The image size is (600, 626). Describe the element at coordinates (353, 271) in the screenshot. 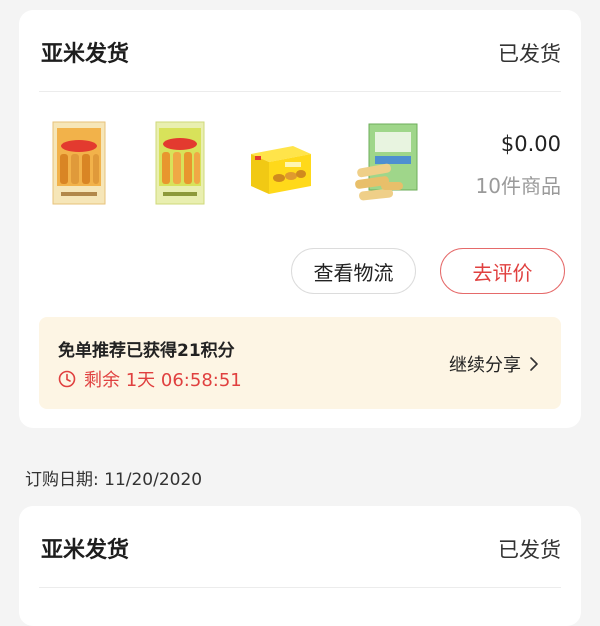

I see `view-logistics-button: 查看物流` at that location.